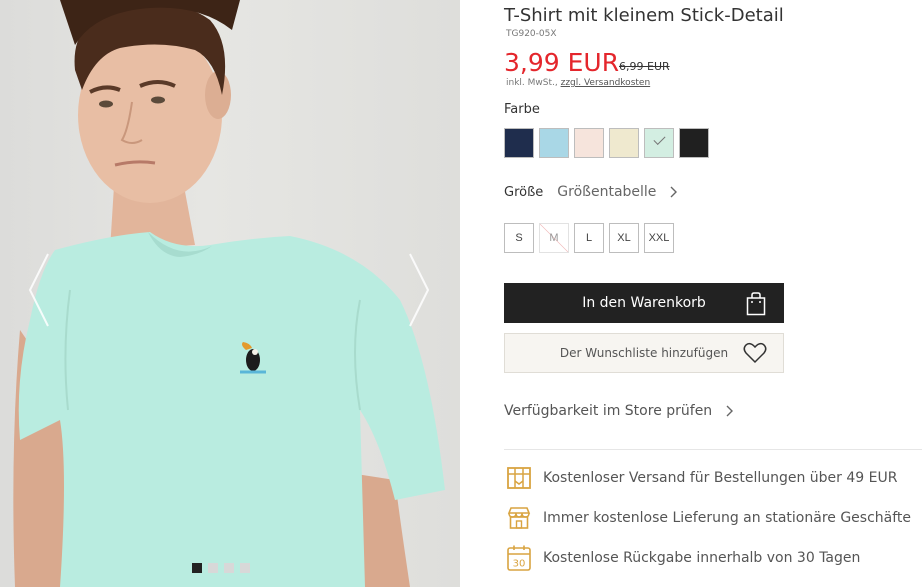 This screenshot has width=922, height=587. What do you see at coordinates (644, 15) in the screenshot?
I see `product-title: T-Shirt mit kleinem Stick-Detail` at bounding box center [644, 15].